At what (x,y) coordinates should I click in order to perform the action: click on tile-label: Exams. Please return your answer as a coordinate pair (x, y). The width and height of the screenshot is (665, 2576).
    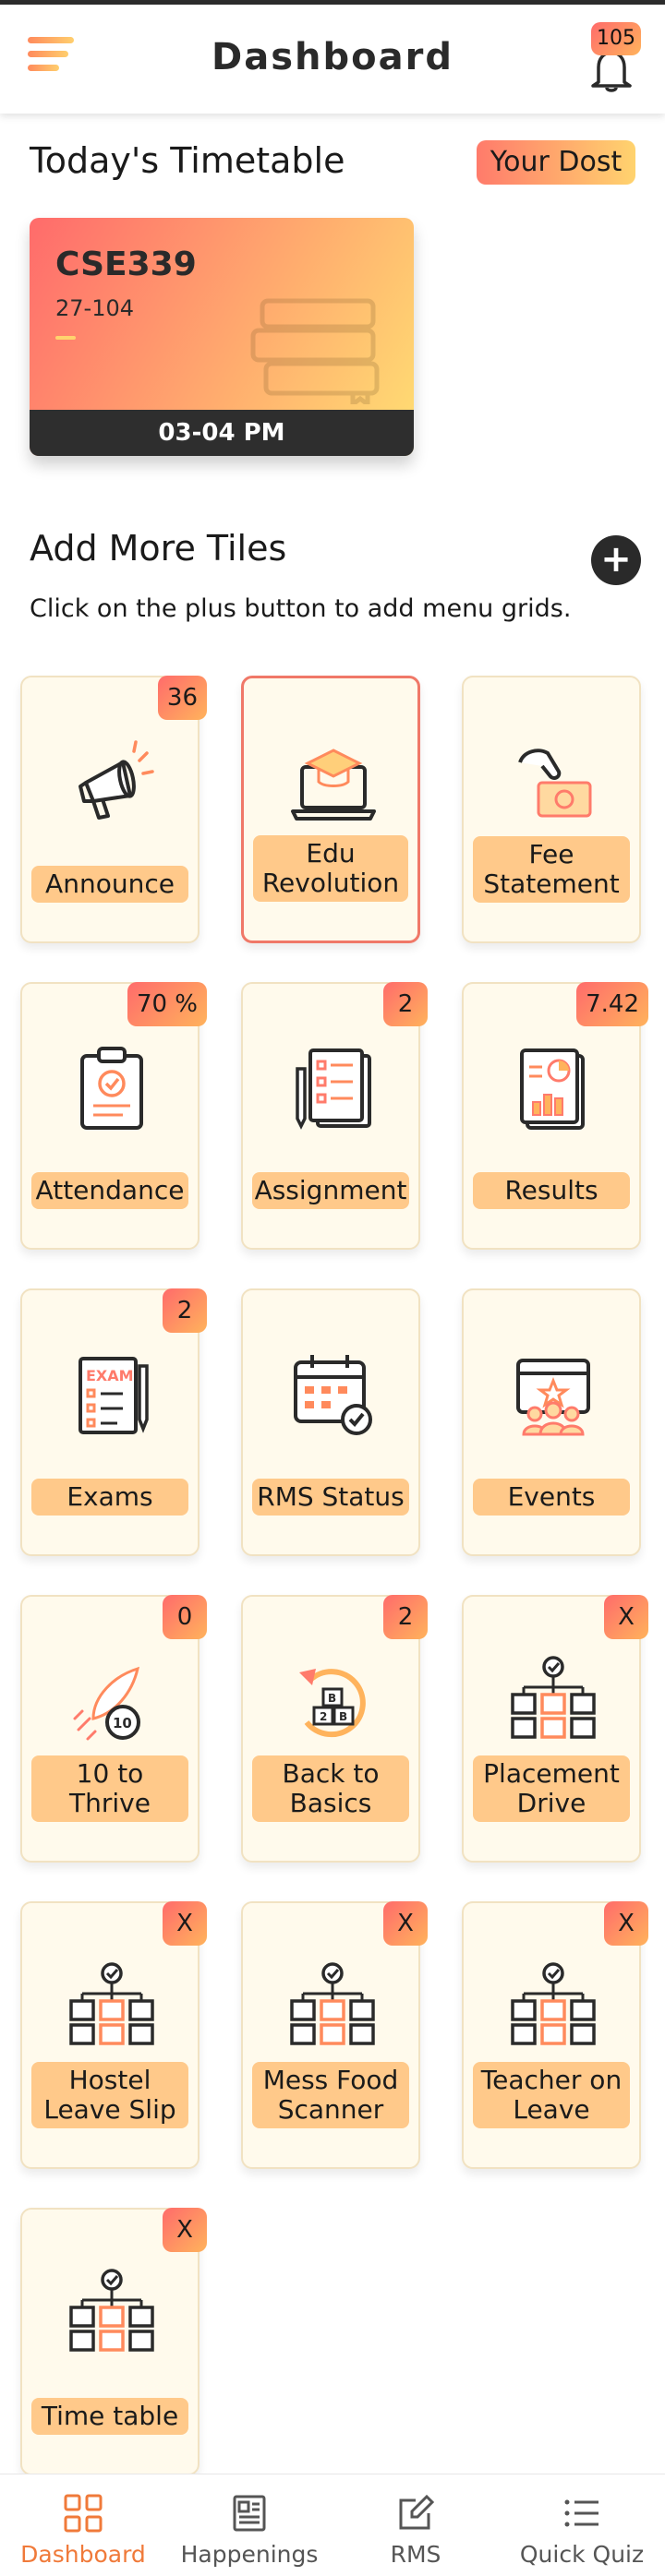
    Looking at the image, I should click on (109, 1498).